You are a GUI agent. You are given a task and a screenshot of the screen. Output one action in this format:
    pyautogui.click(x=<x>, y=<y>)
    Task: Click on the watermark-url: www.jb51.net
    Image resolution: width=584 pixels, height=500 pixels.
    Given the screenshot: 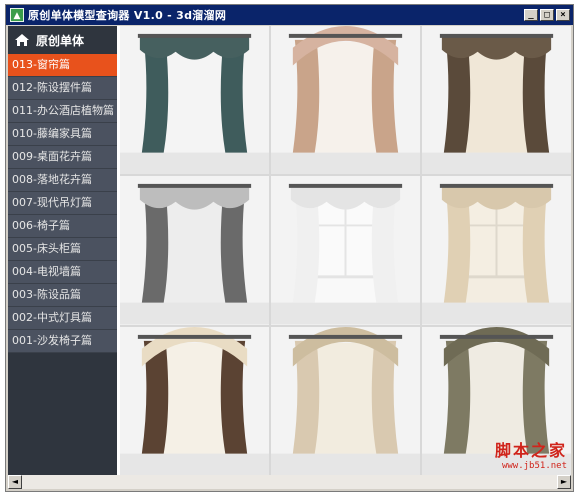 What is the action you would take?
    pyautogui.click(x=534, y=466)
    